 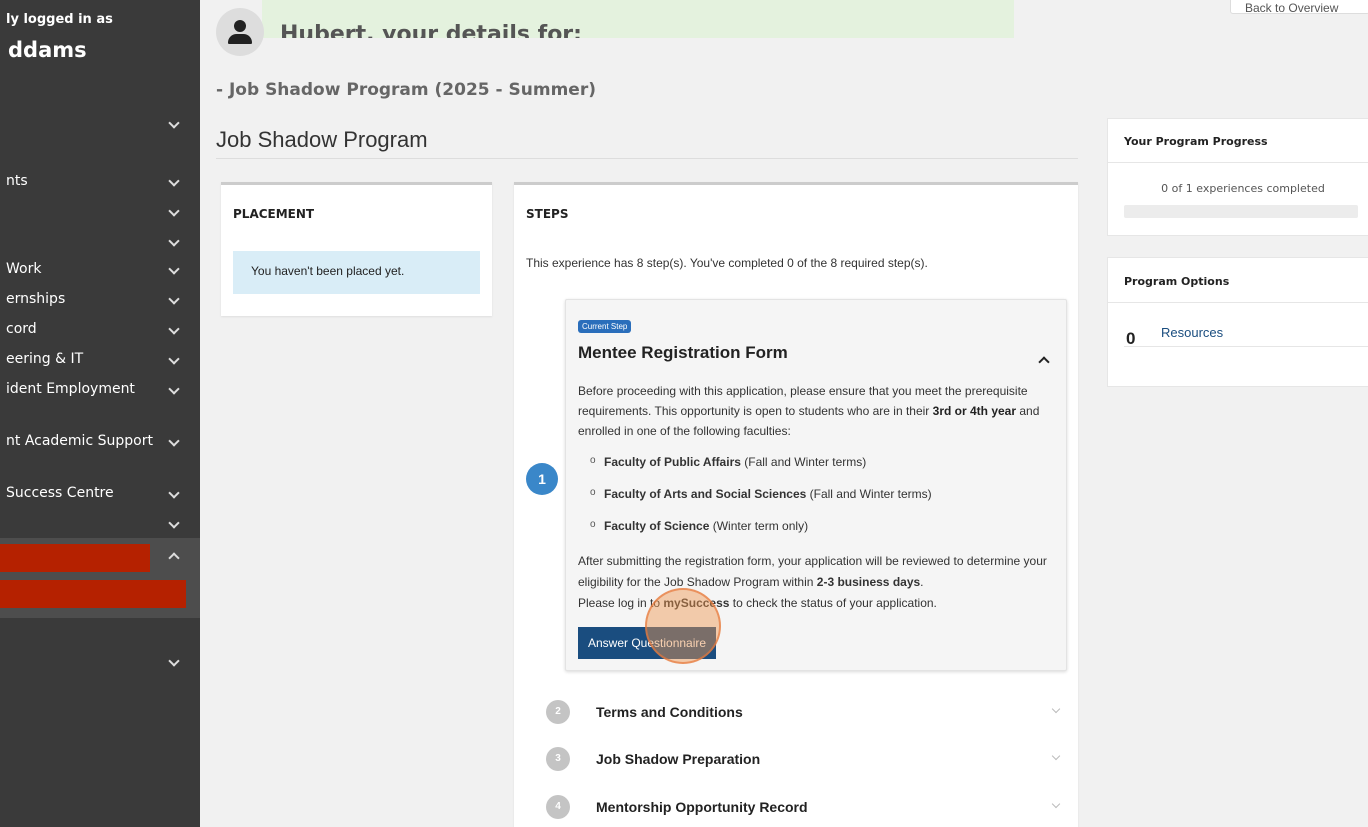 I want to click on banner-text: Hubert, your details for:, so click(x=431, y=30).